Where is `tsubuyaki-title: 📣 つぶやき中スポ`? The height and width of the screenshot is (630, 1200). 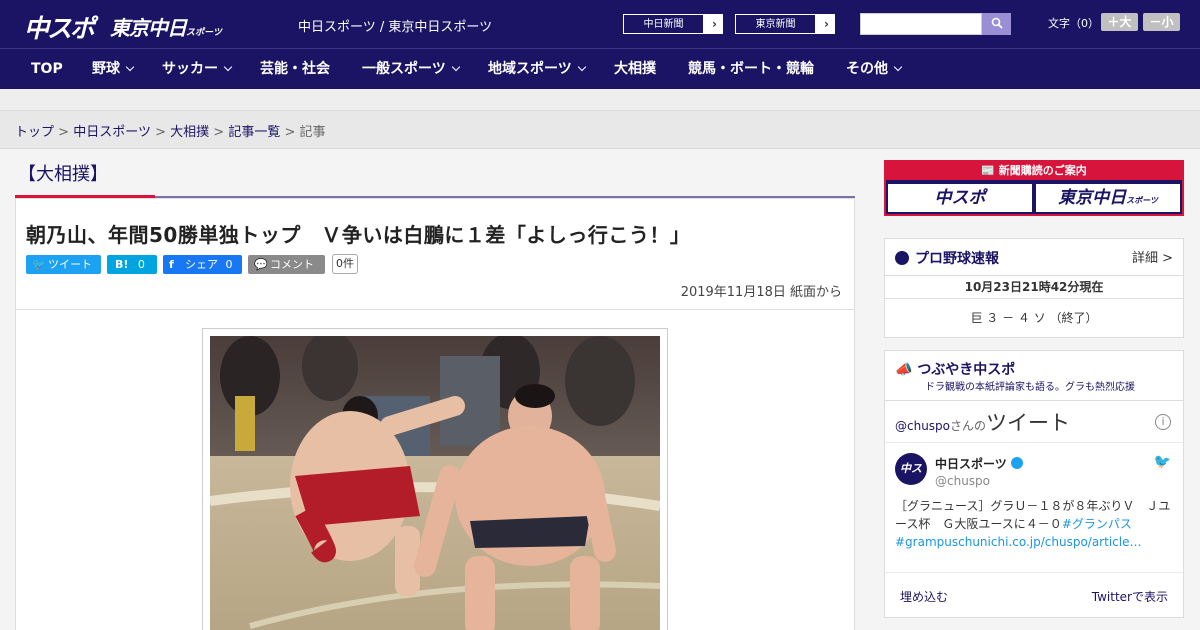 tsubuyaki-title: 📣 つぶやき中スポ is located at coordinates (955, 369).